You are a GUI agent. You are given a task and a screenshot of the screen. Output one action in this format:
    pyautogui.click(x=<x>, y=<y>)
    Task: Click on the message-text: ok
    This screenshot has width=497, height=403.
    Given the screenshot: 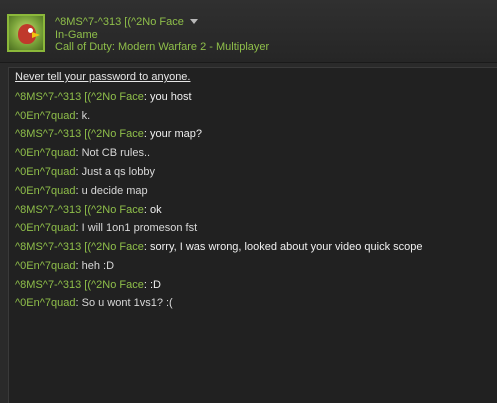 What is the action you would take?
    pyautogui.click(x=156, y=210)
    